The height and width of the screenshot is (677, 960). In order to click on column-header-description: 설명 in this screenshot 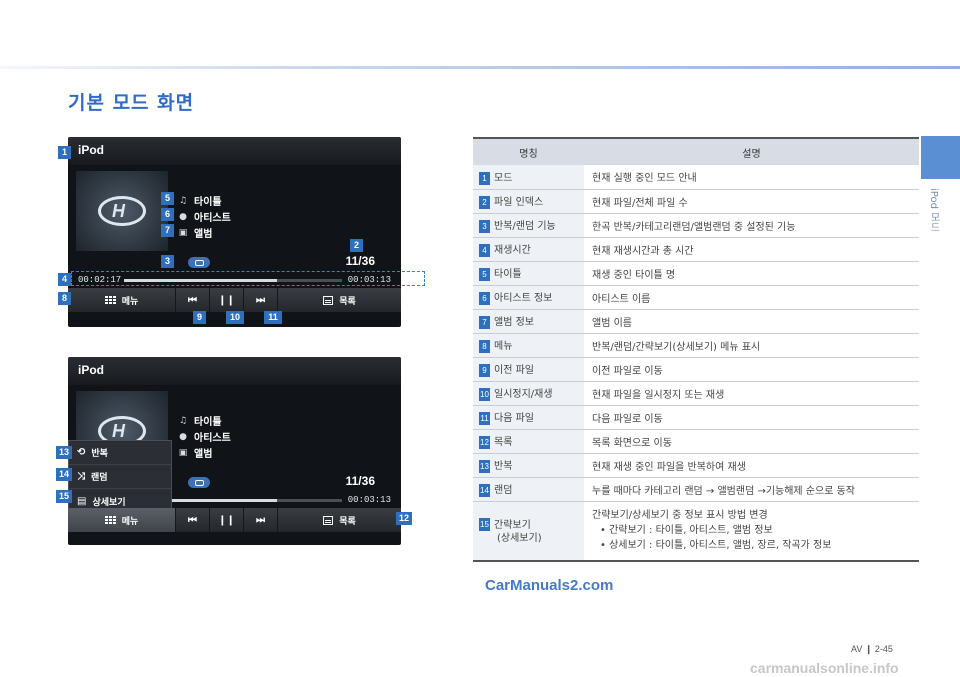, I will do `click(751, 151)`.